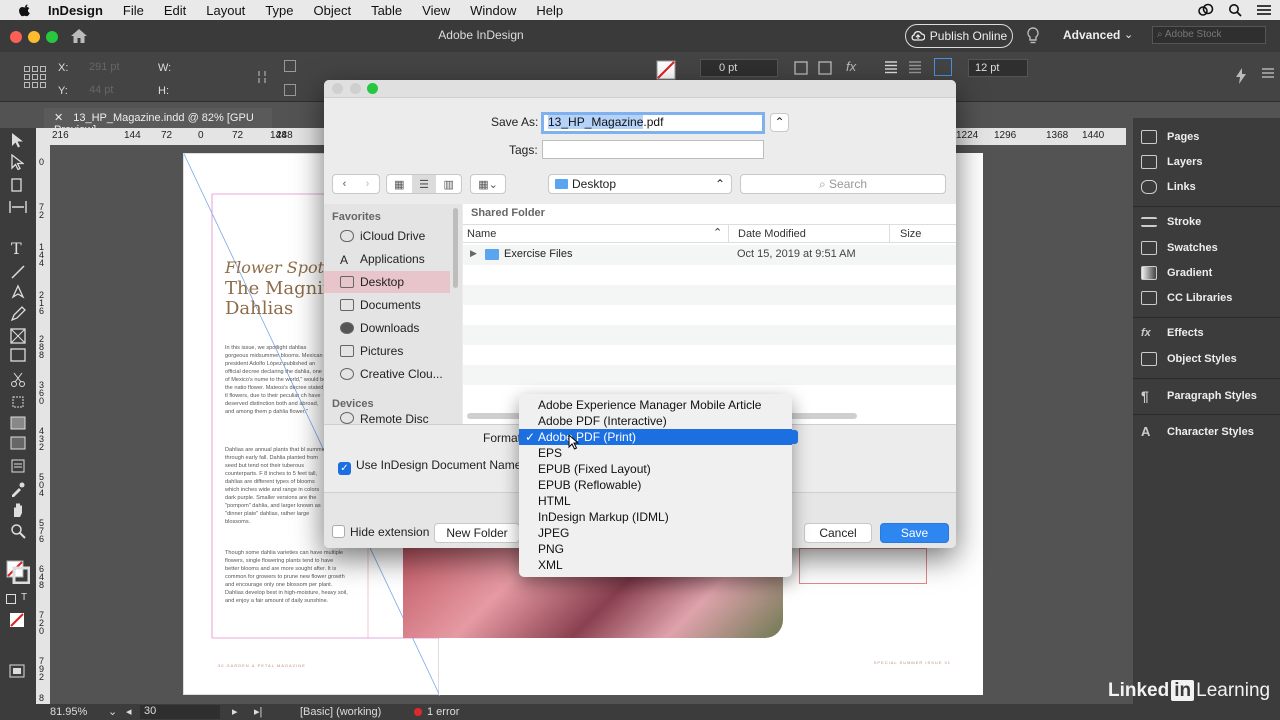 This screenshot has height=720, width=1280. Describe the element at coordinates (18, 510) in the screenshot. I see `hand-tool-icon` at that location.